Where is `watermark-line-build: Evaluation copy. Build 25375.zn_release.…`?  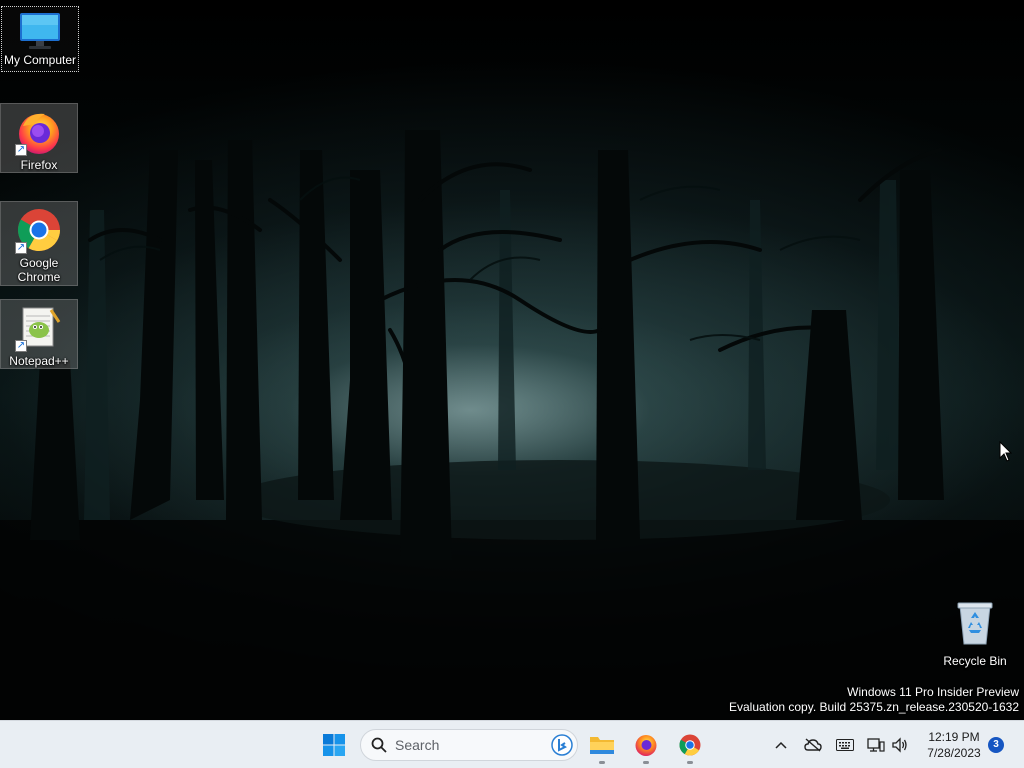
watermark-line-build: Evaluation copy. Build 25375.zn_release.… is located at coordinates (874, 707).